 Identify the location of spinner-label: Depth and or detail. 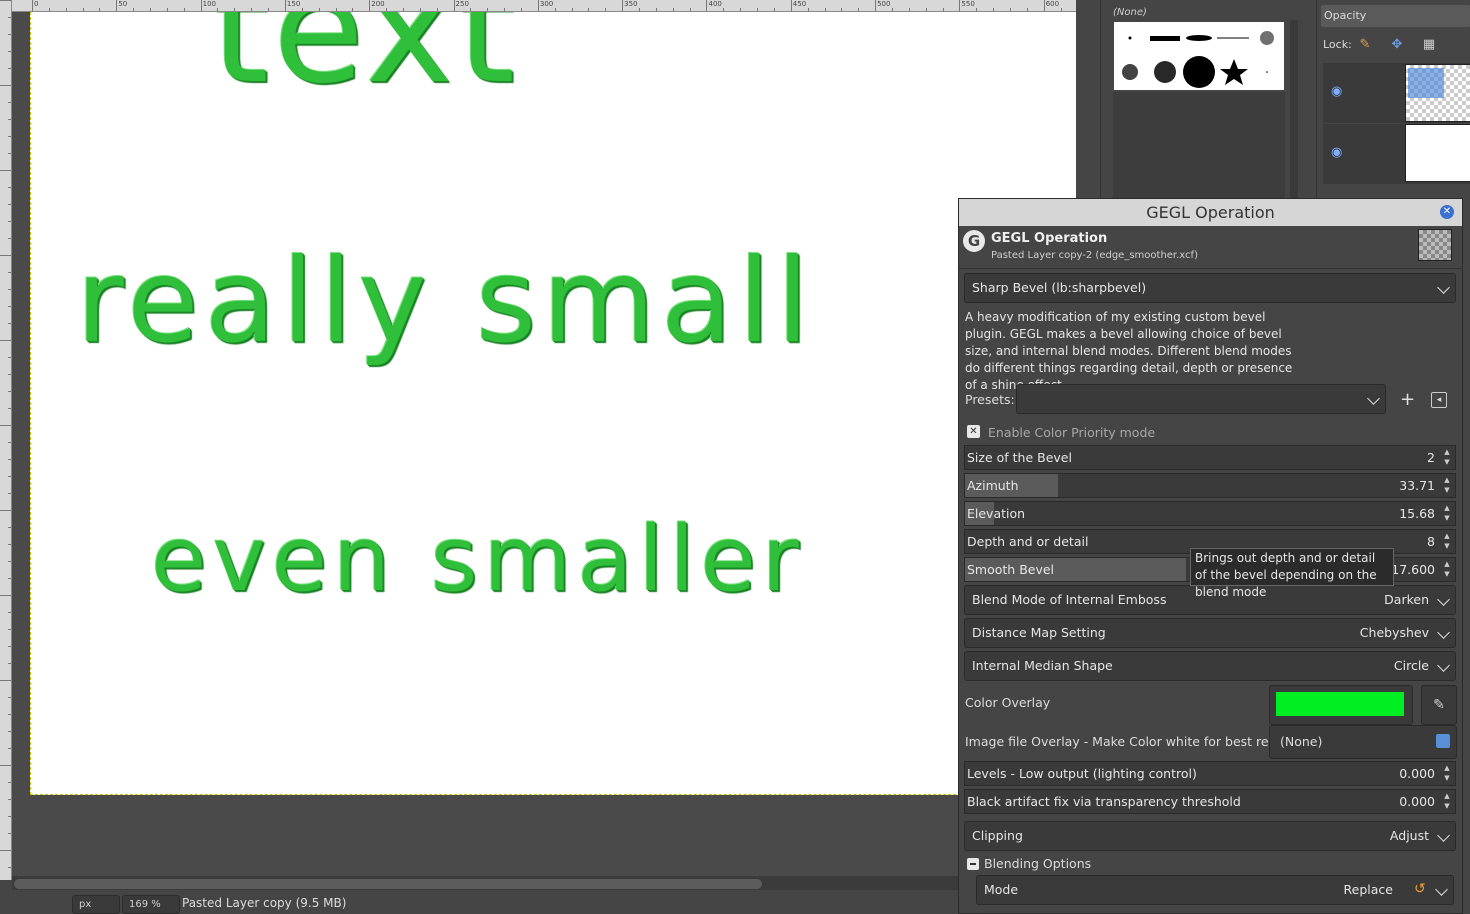
(1028, 541).